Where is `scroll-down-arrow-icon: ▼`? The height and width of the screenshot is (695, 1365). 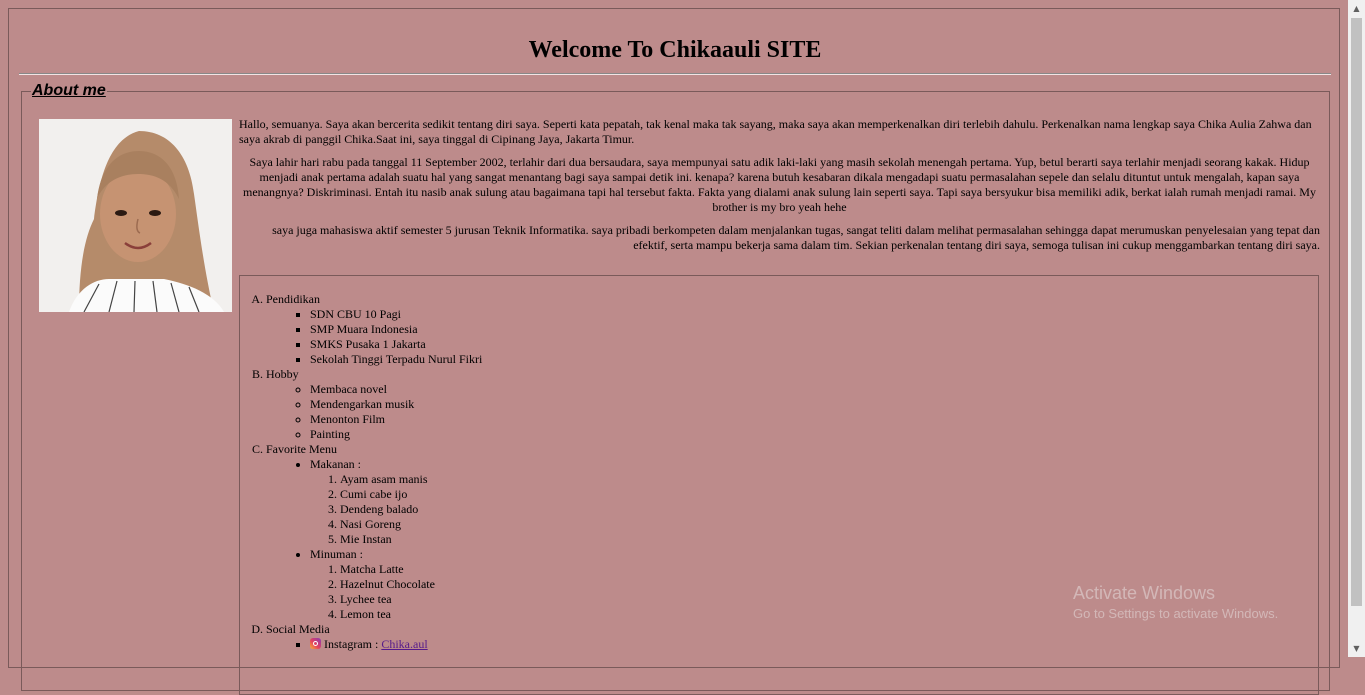 scroll-down-arrow-icon: ▼ is located at coordinates (1356, 648).